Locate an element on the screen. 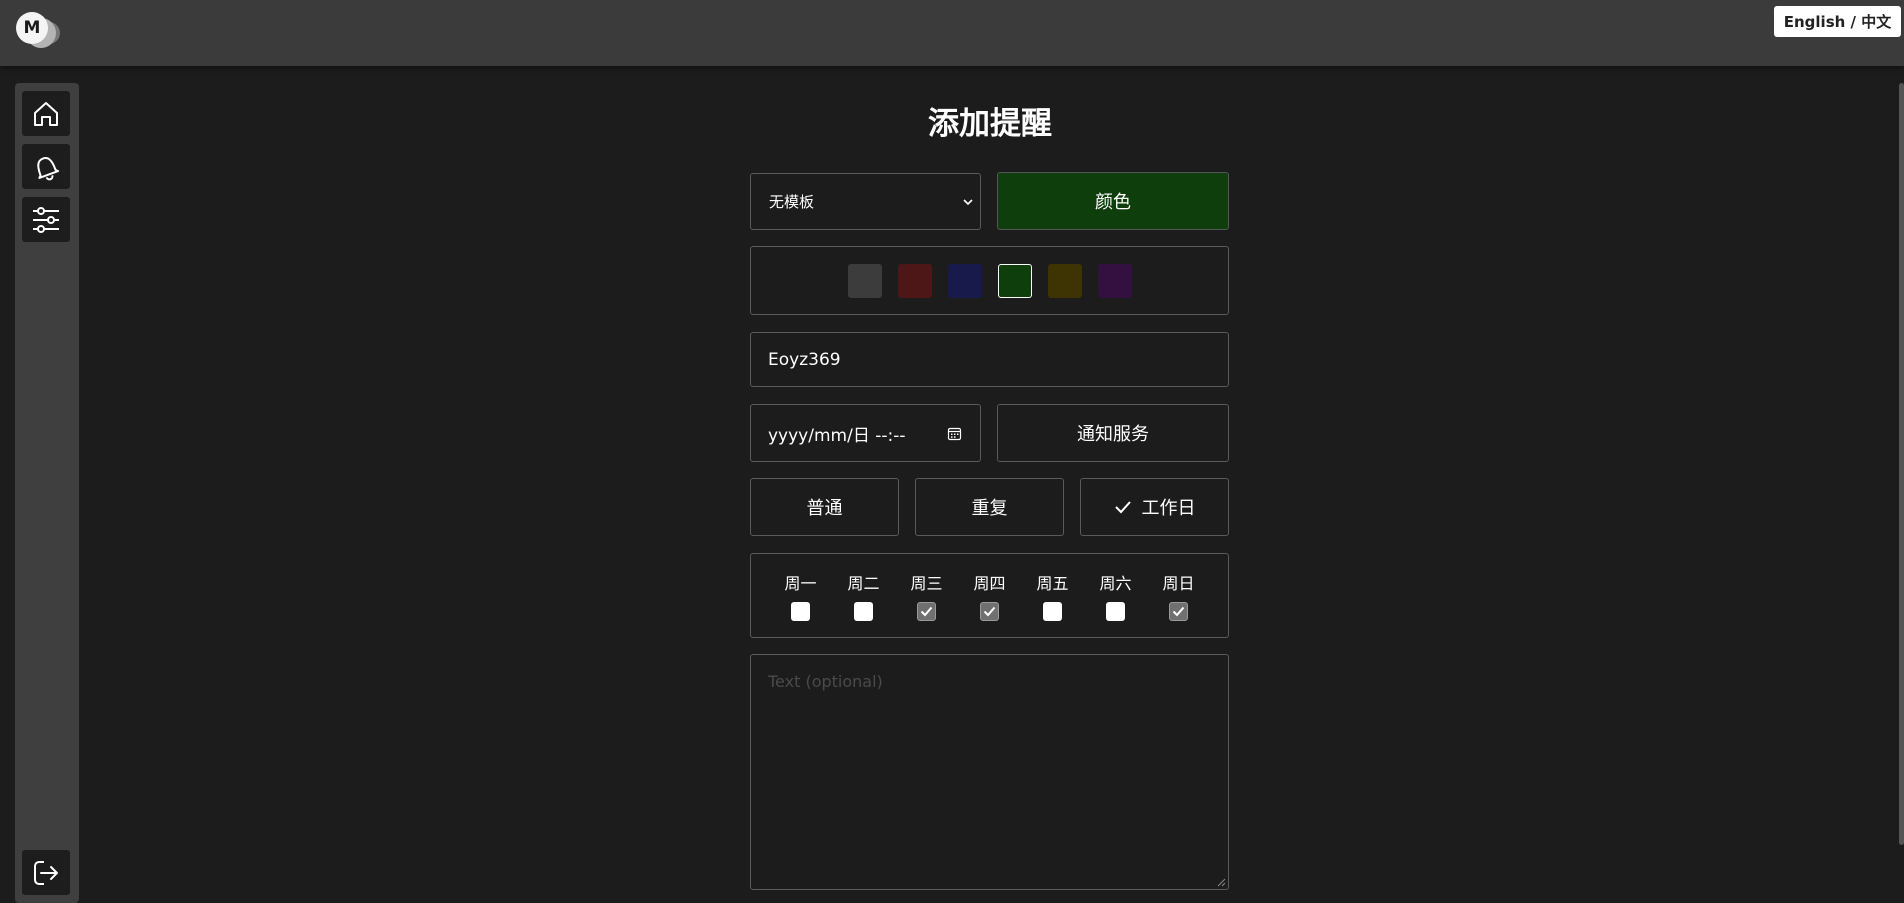  sidebar-item-settings is located at coordinates (46, 219).